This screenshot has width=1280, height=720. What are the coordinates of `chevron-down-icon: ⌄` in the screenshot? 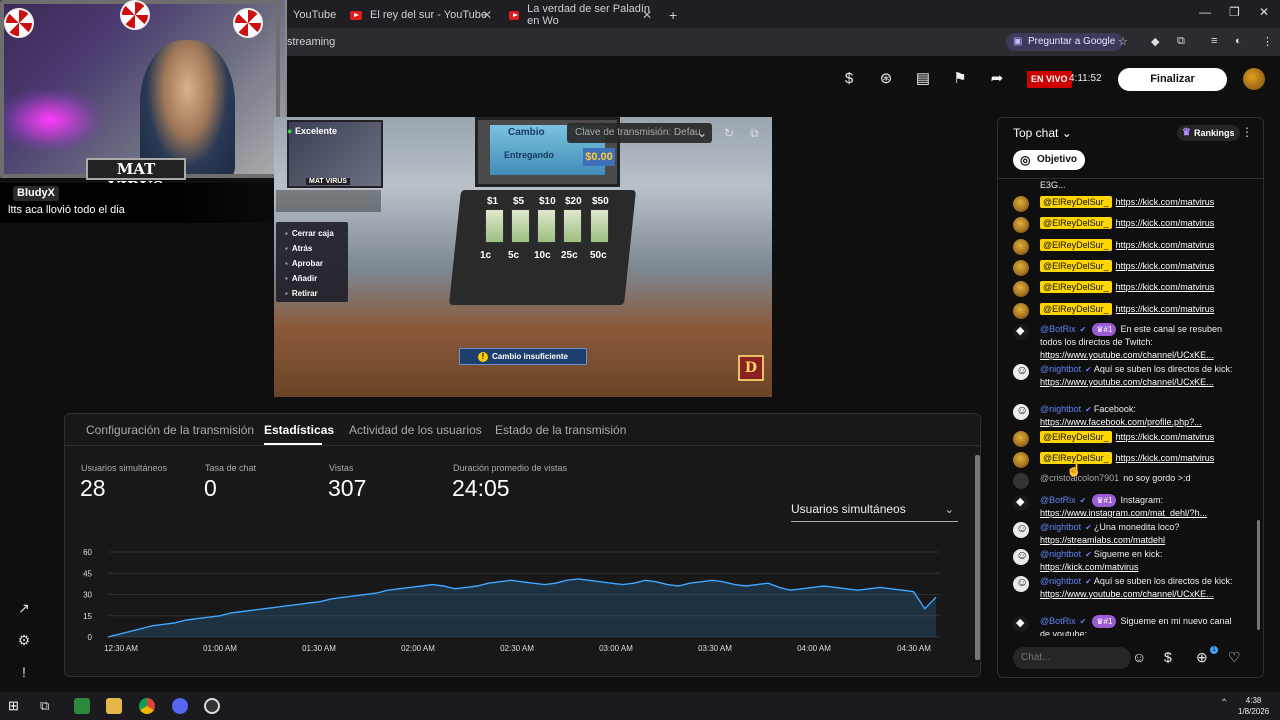 It's located at (702, 133).